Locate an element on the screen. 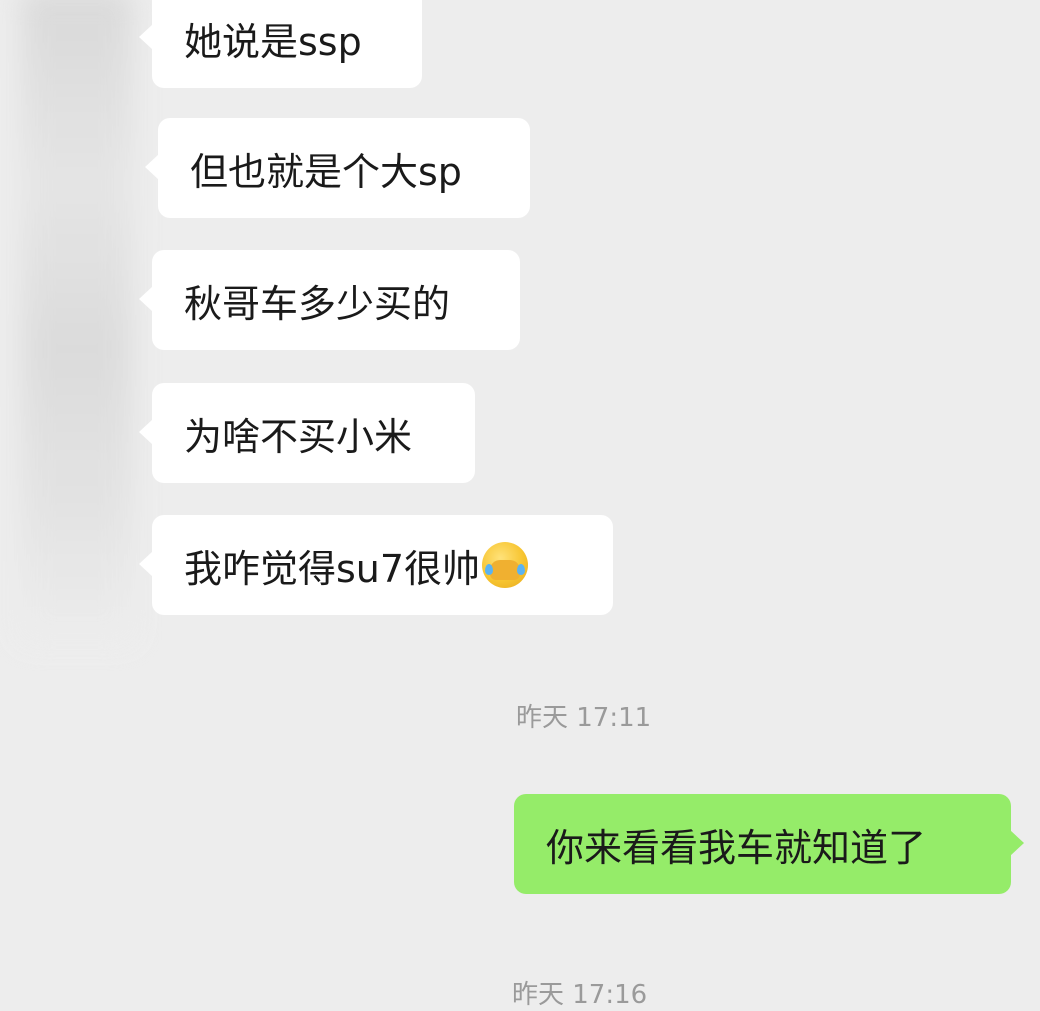  message-bubble-sent: 你来看看我车就知道了 is located at coordinates (769, 844).